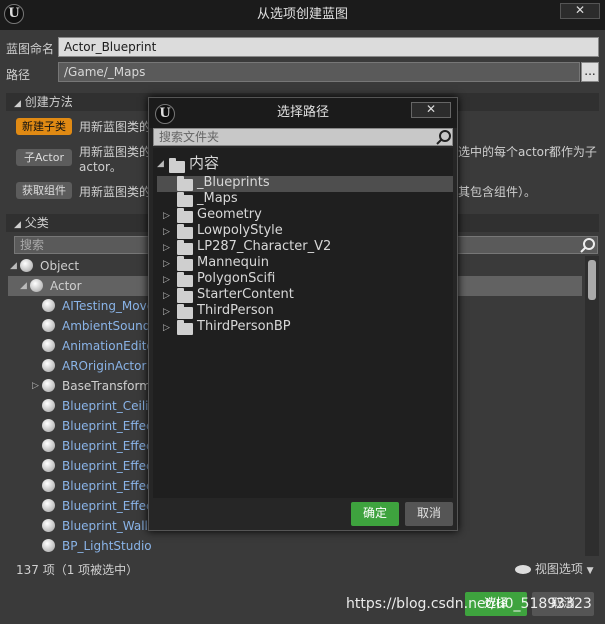 Image resolution: width=605 pixels, height=624 pixels. I want to click on dialog-title-bar: U 选择路径 ✕, so click(303, 113).